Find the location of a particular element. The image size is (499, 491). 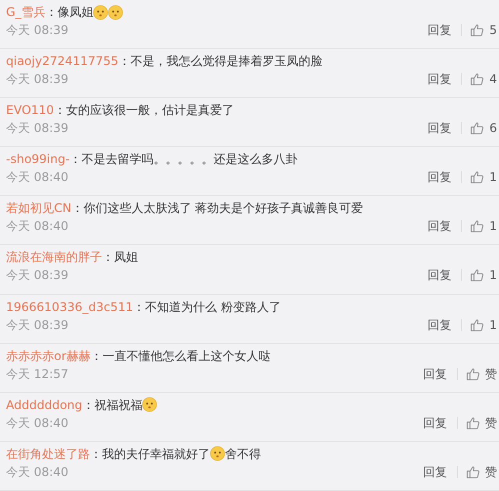

comment-text: 女的应该很一般，估计是真爱了 is located at coordinates (150, 111).